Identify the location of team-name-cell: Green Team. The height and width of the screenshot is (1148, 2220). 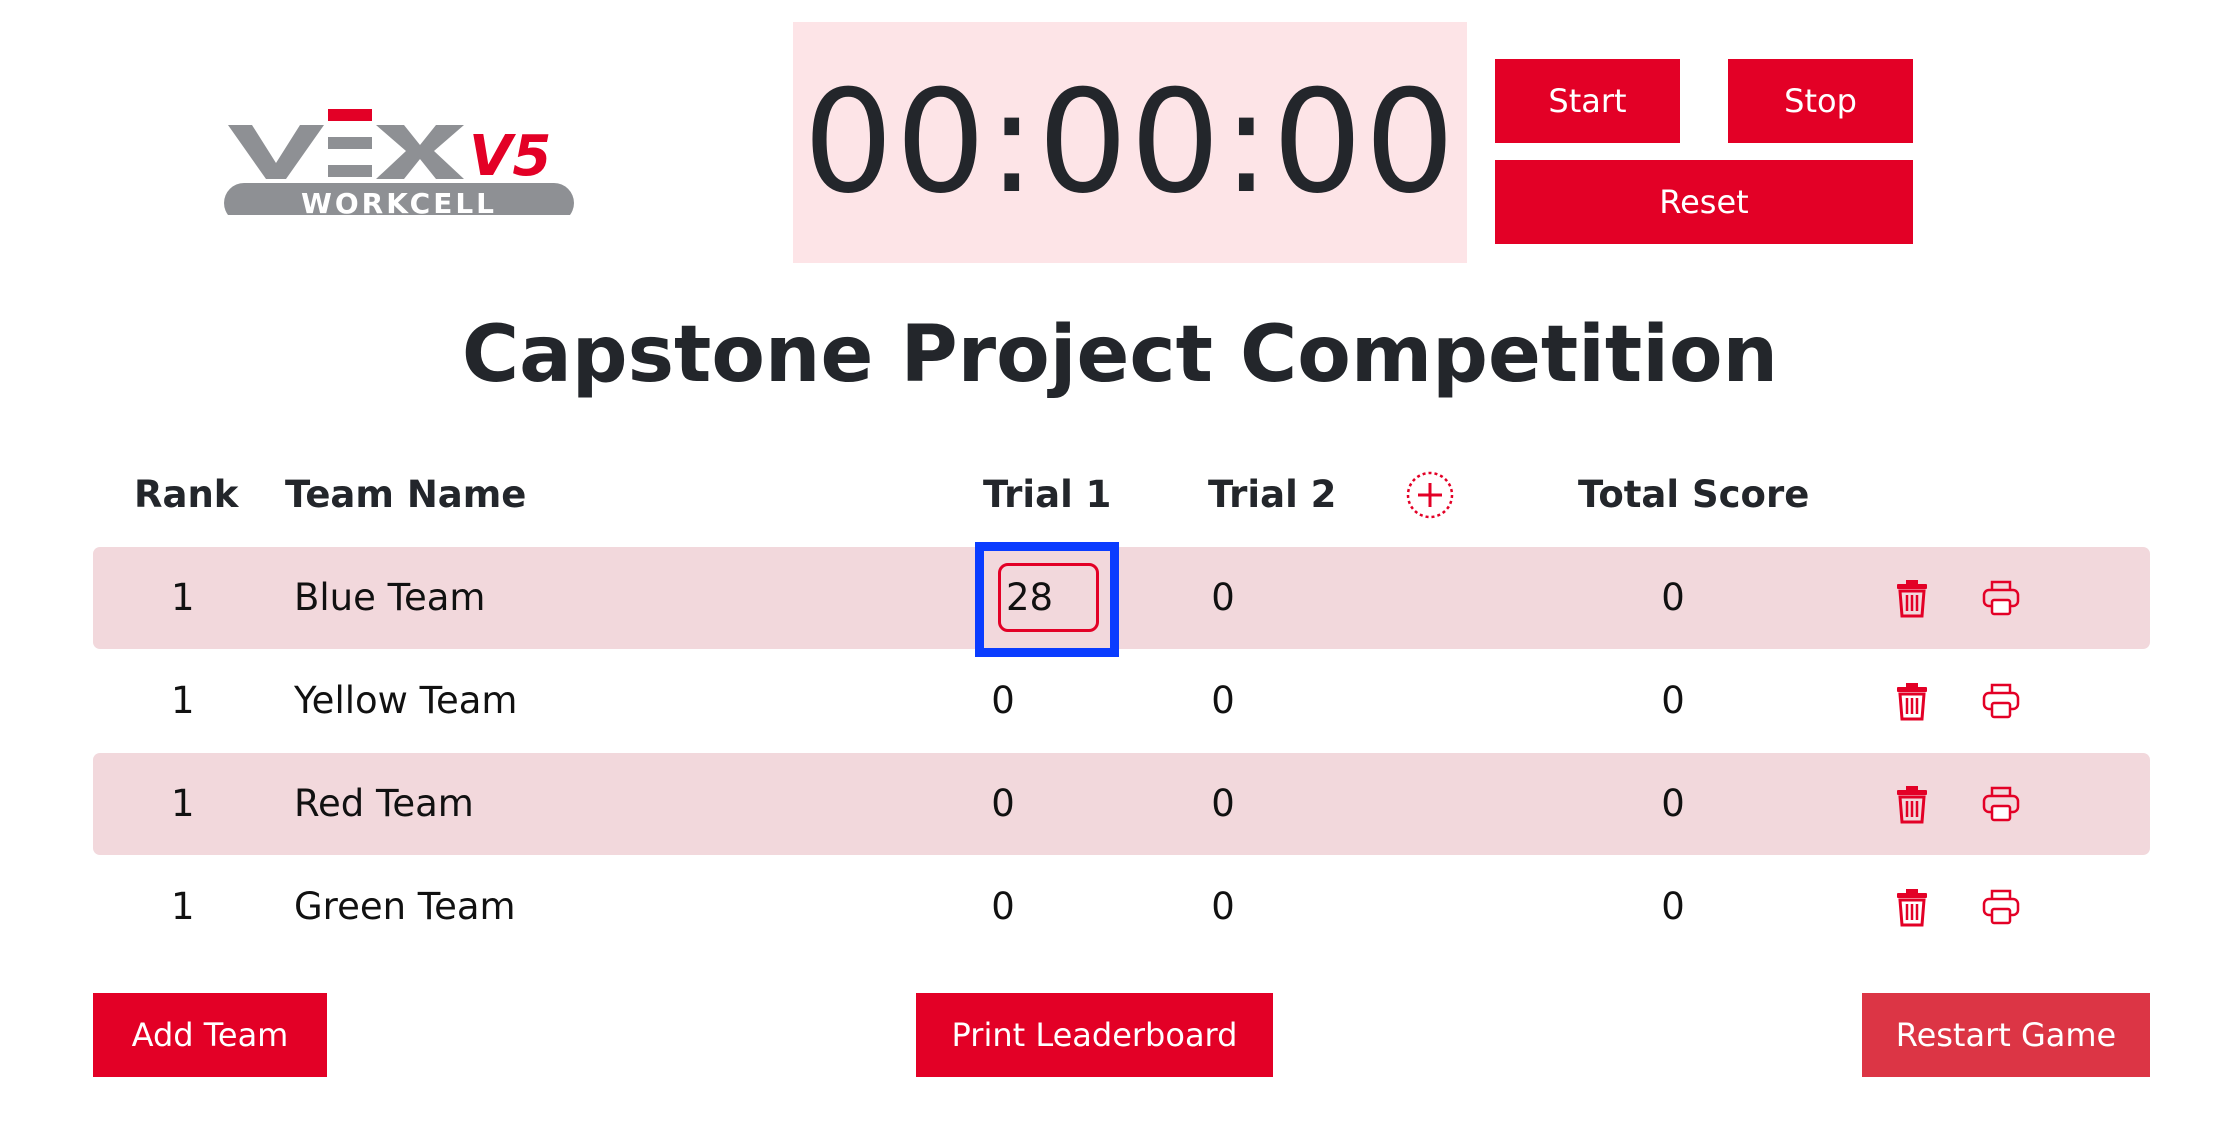
(405, 907).